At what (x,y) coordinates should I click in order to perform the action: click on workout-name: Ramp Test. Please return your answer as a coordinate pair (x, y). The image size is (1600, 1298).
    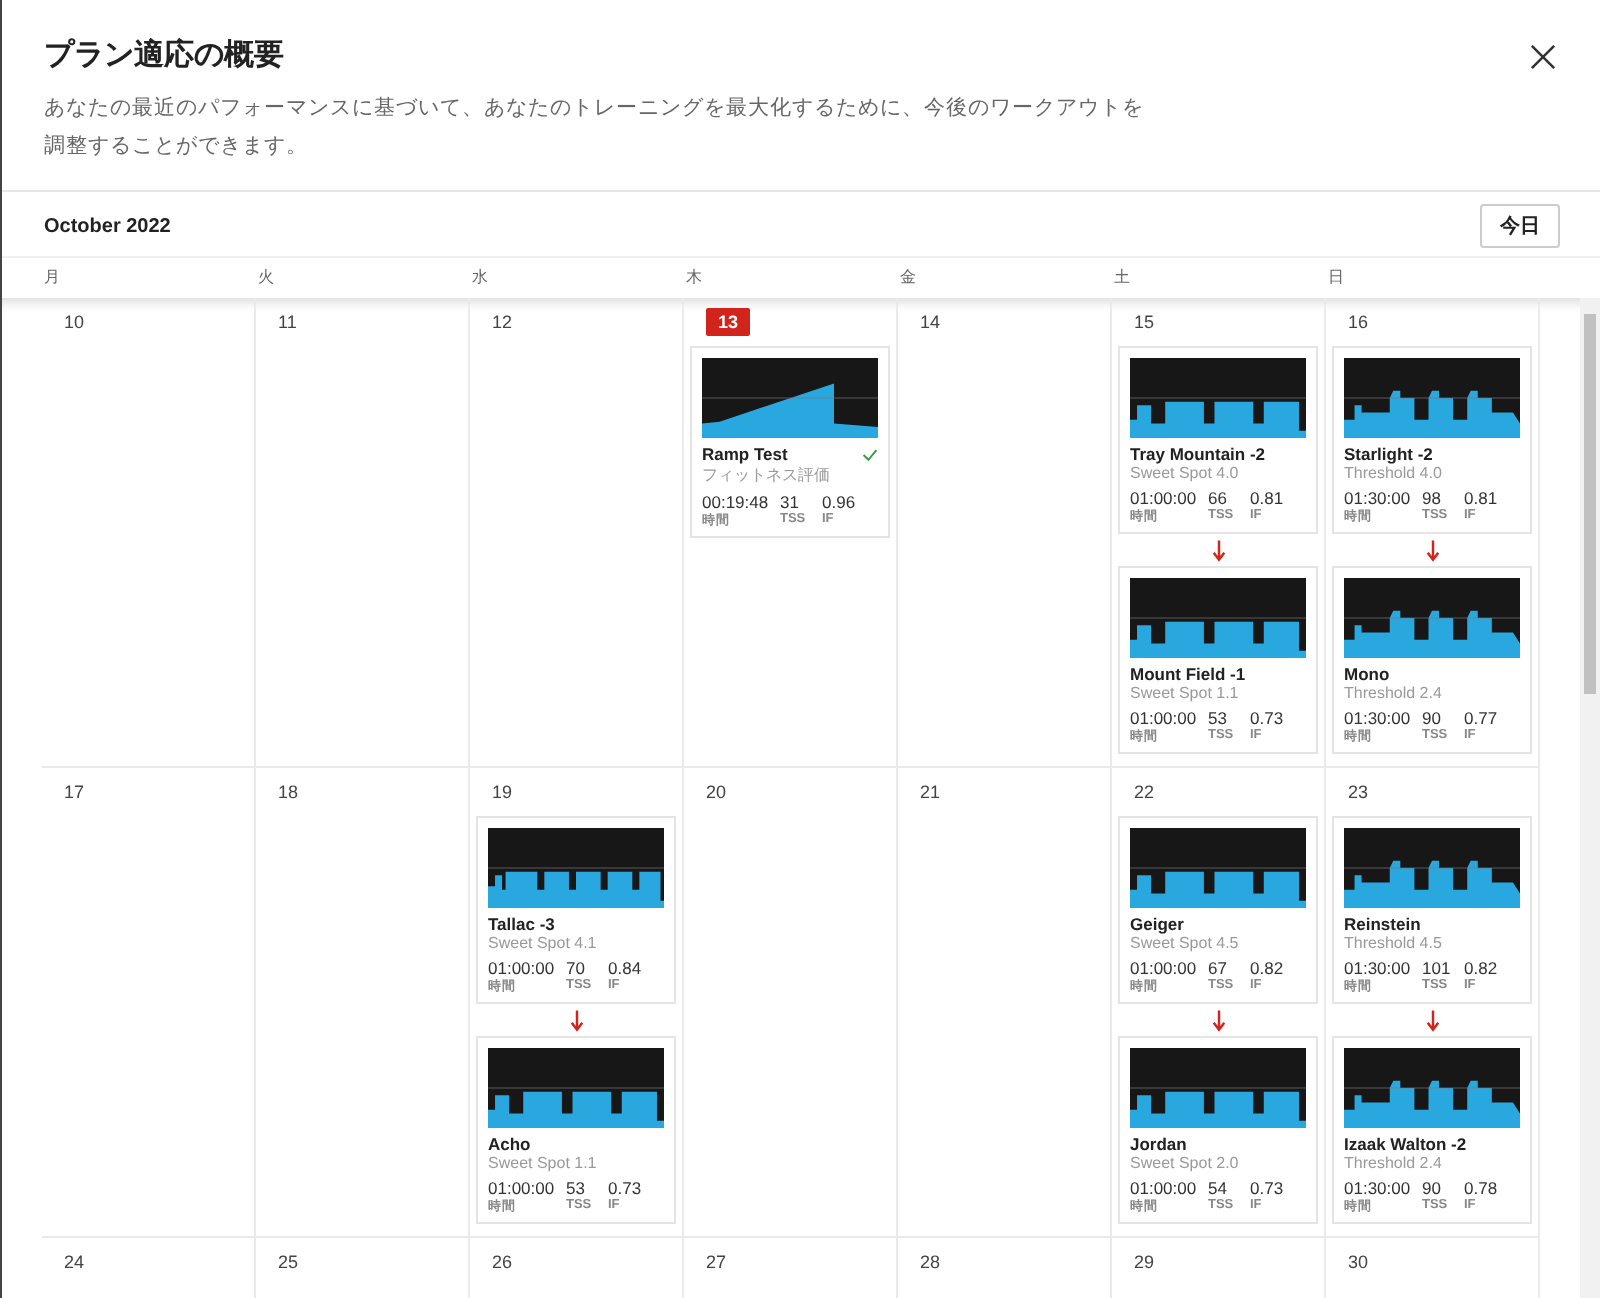
    Looking at the image, I should click on (745, 454).